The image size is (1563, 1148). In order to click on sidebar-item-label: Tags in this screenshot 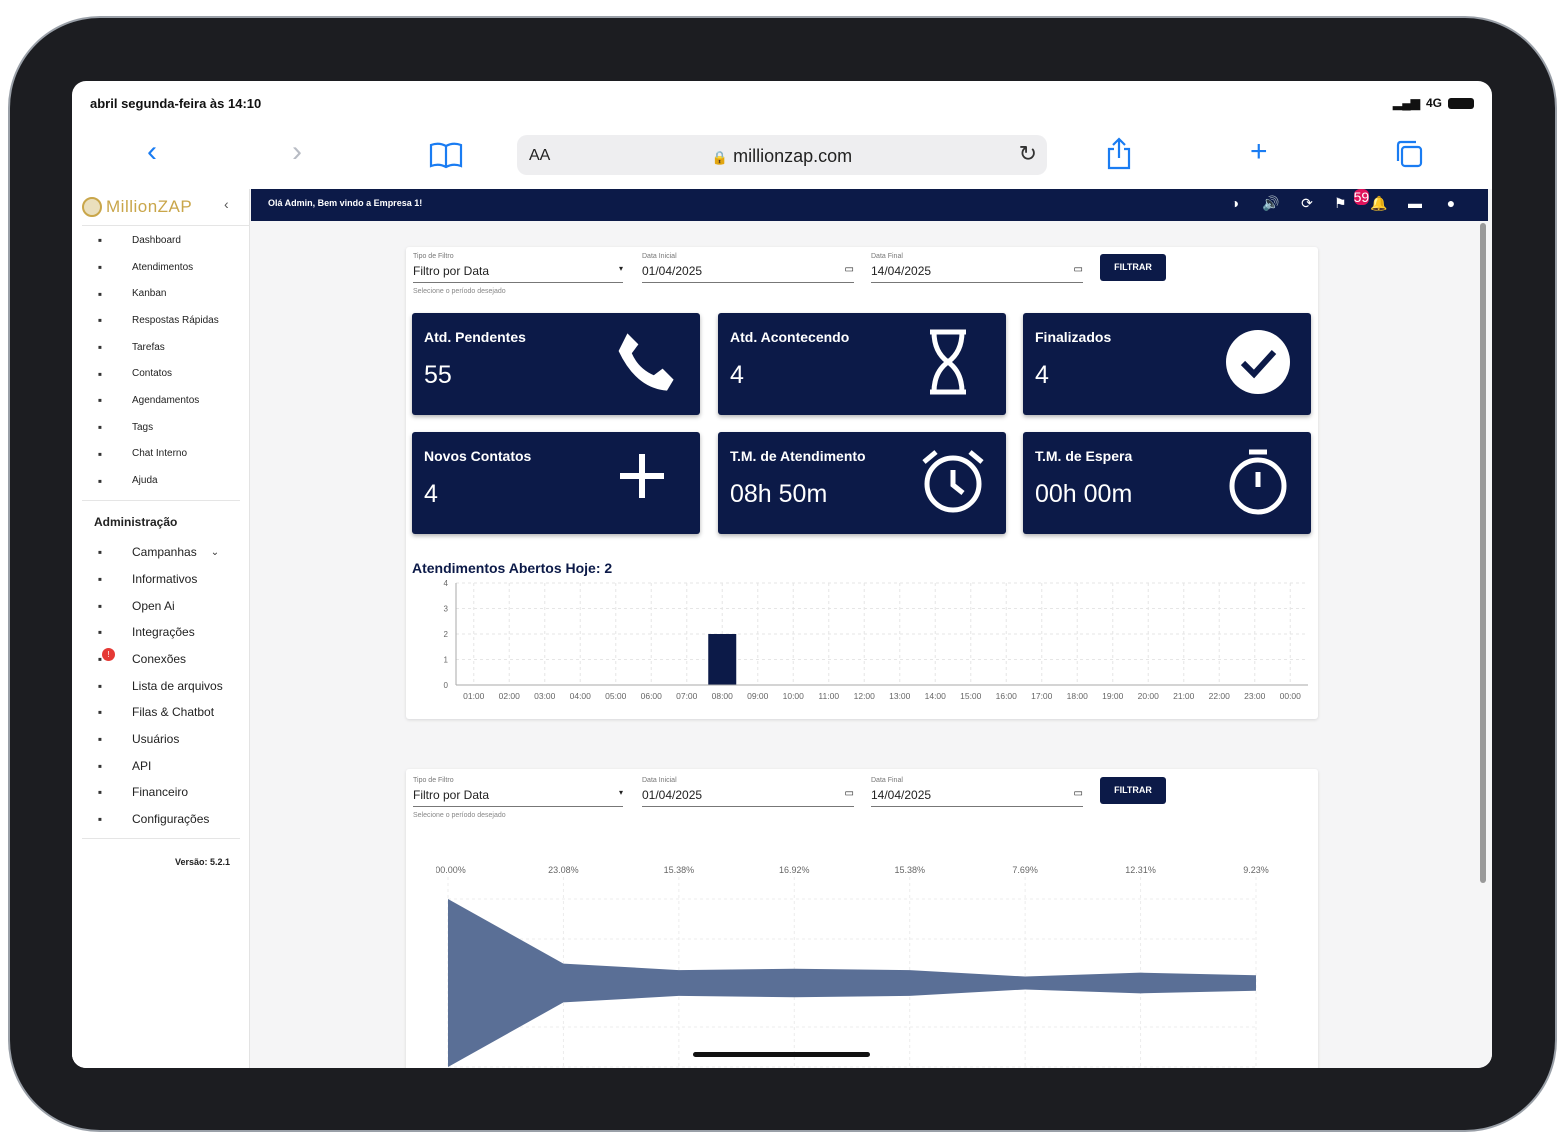, I will do `click(143, 427)`.